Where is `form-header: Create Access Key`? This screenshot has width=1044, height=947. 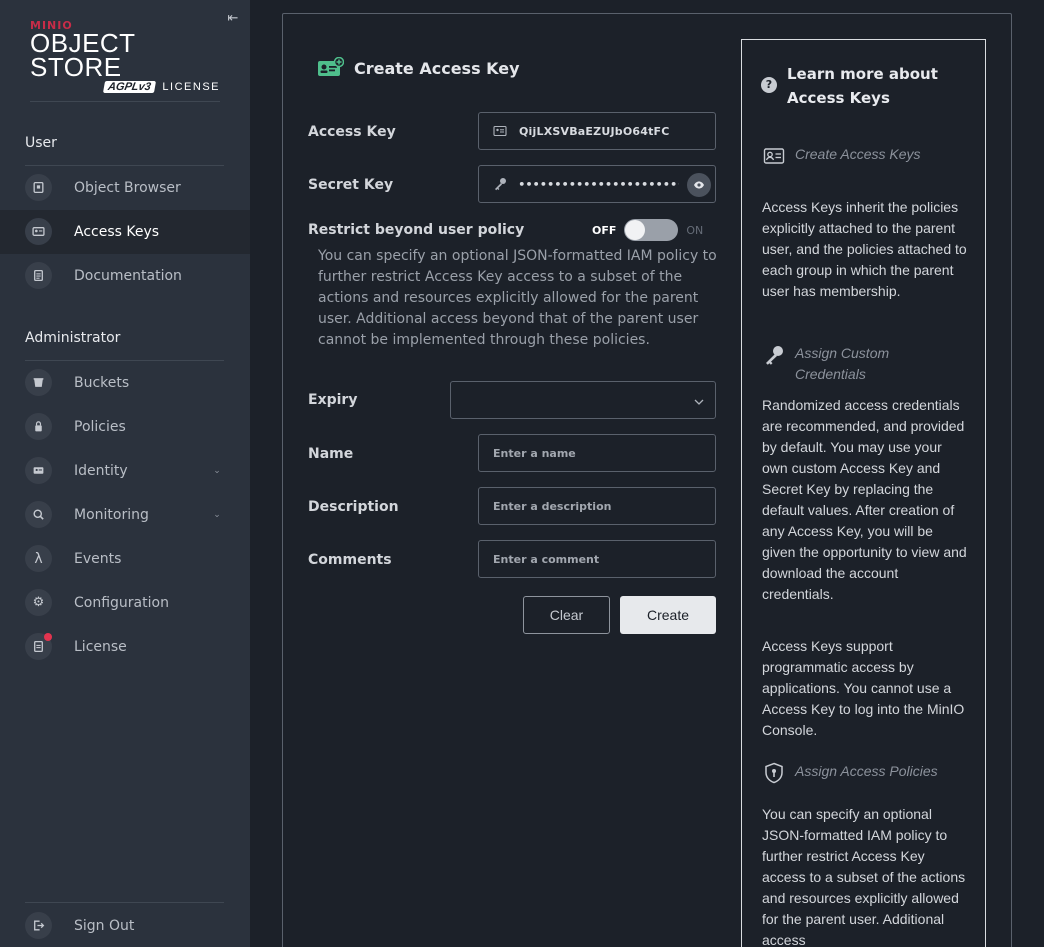 form-header: Create Access Key is located at coordinates (418, 68).